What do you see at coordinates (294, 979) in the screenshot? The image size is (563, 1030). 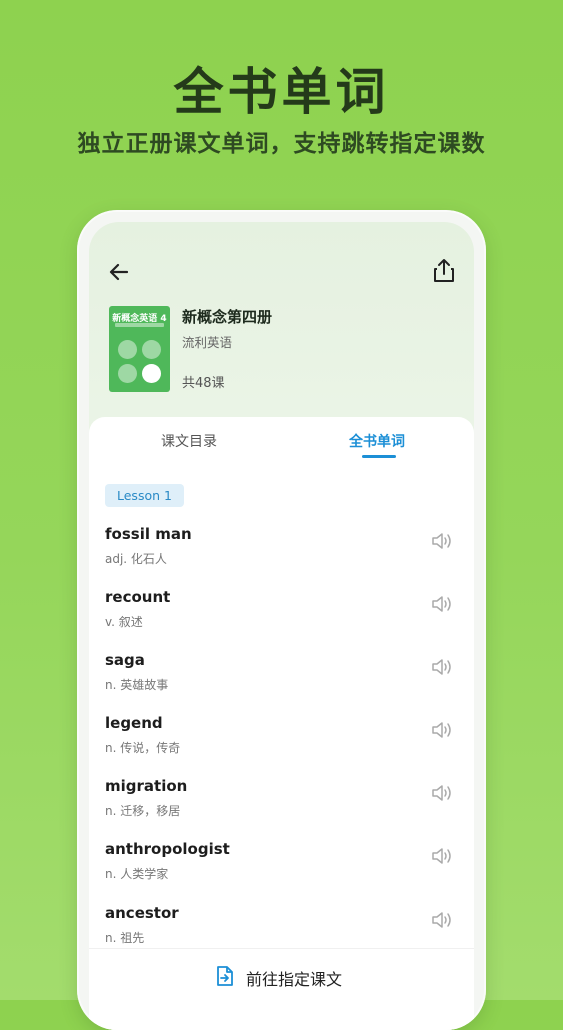 I see `goto-lesson-label: 前往指定课文` at bounding box center [294, 979].